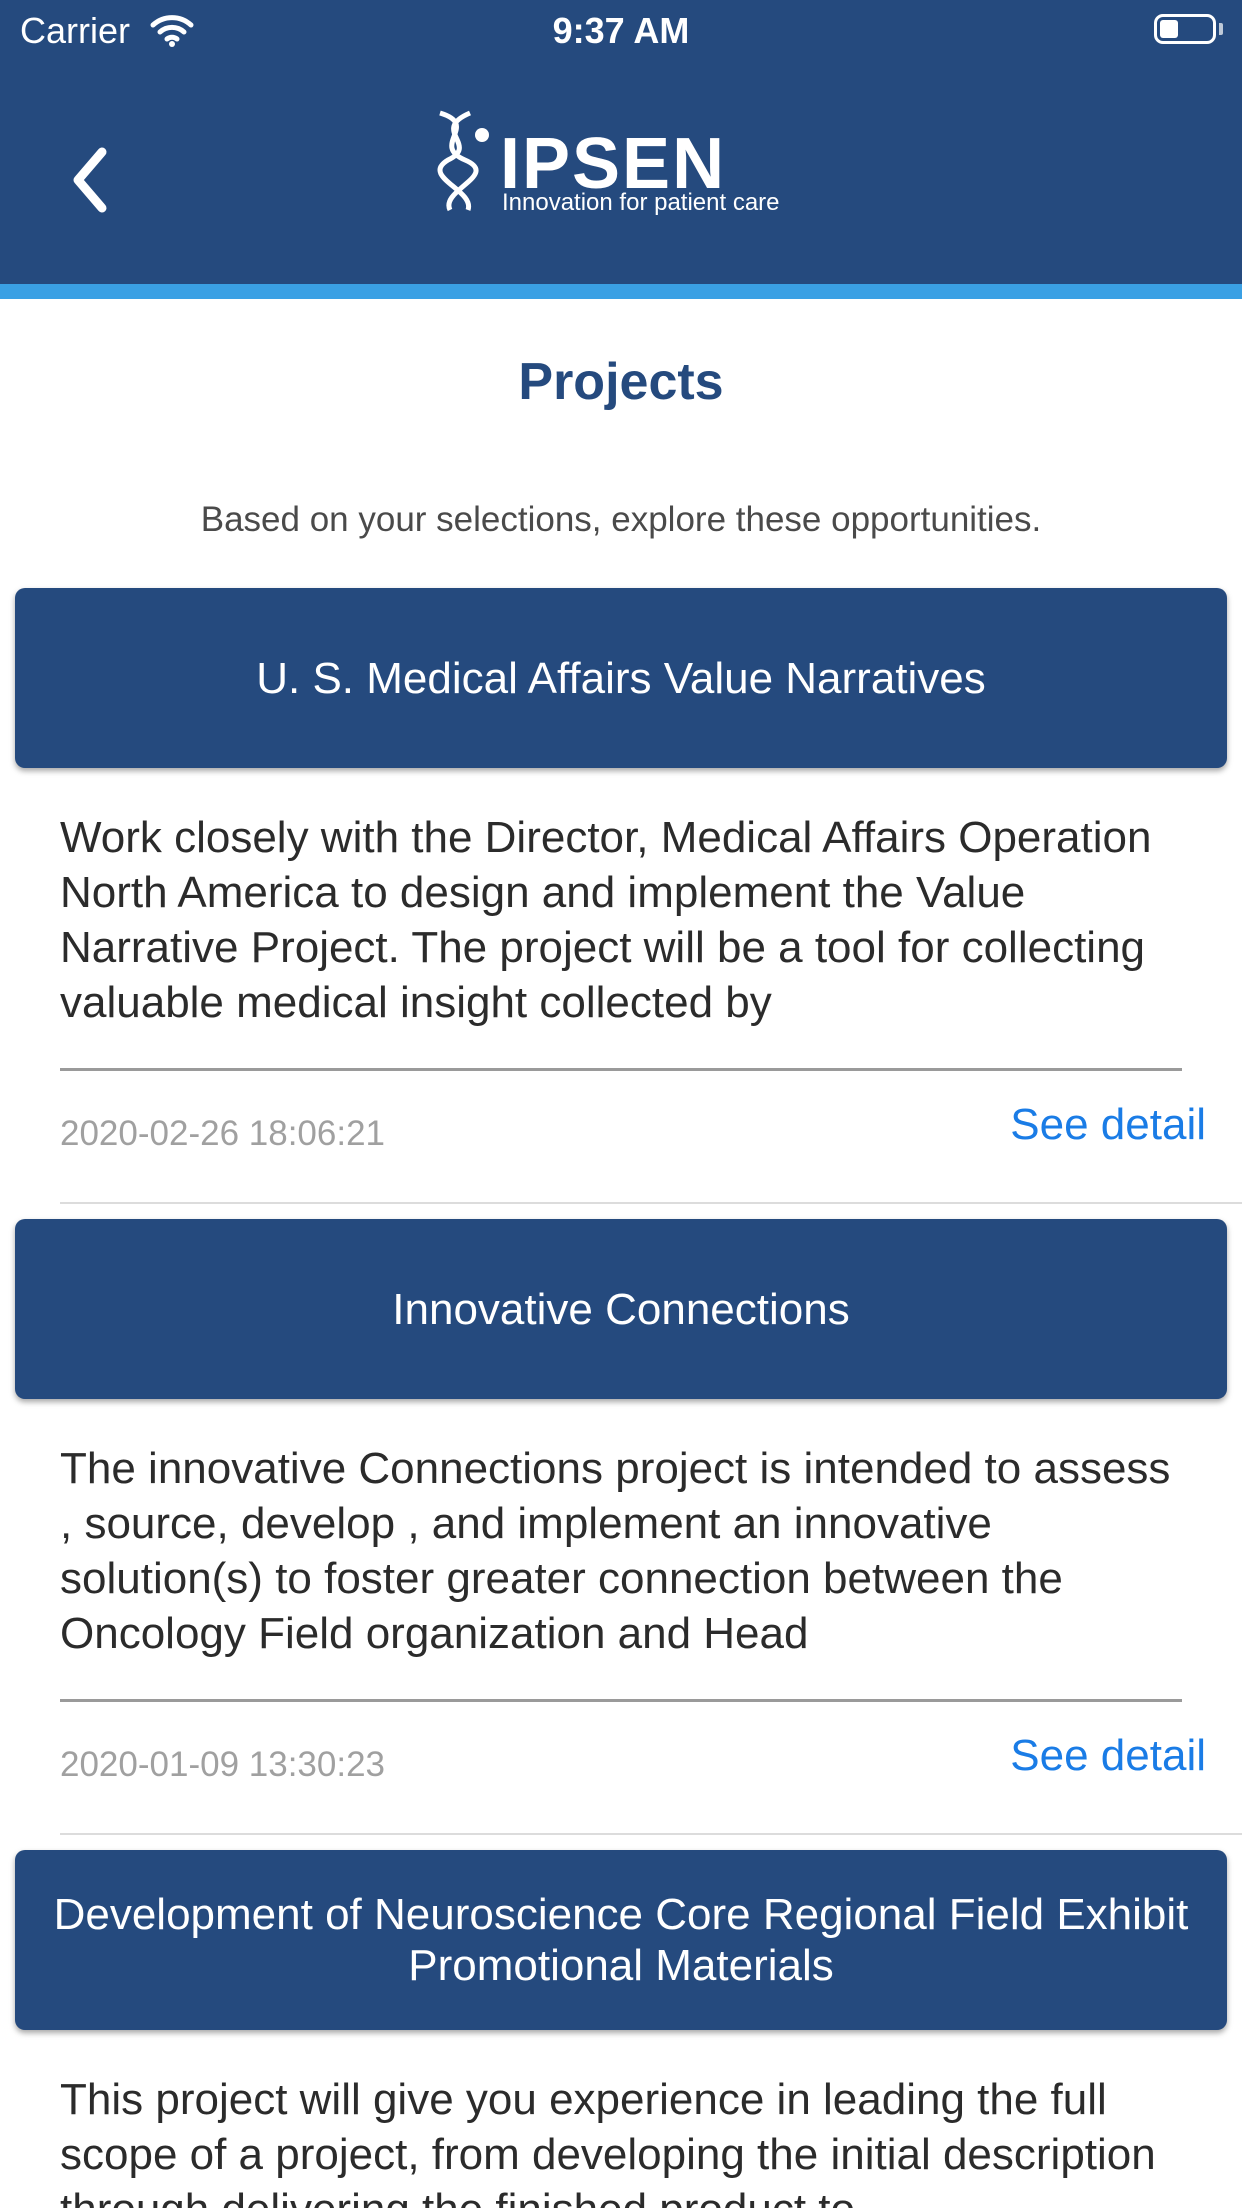 The image size is (1242, 2208). I want to click on helix-icon, so click(463, 161).